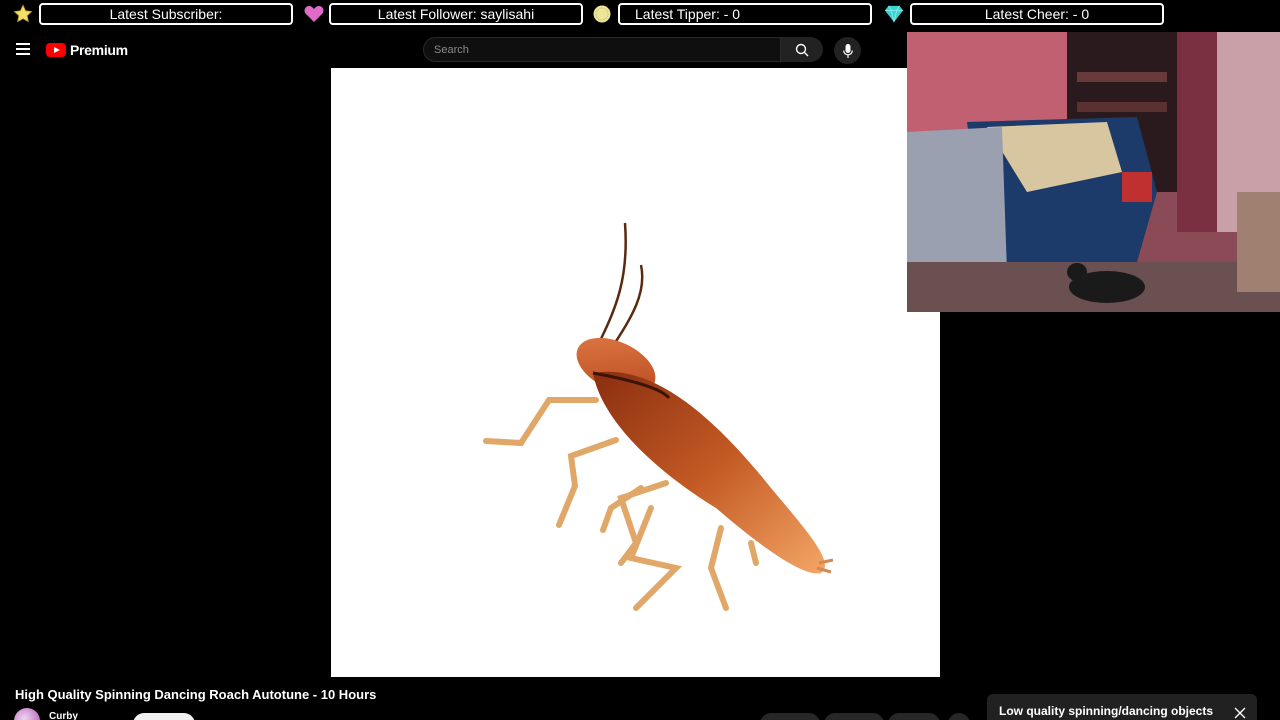 The height and width of the screenshot is (720, 1280). I want to click on subscribe-button, so click(164, 716).